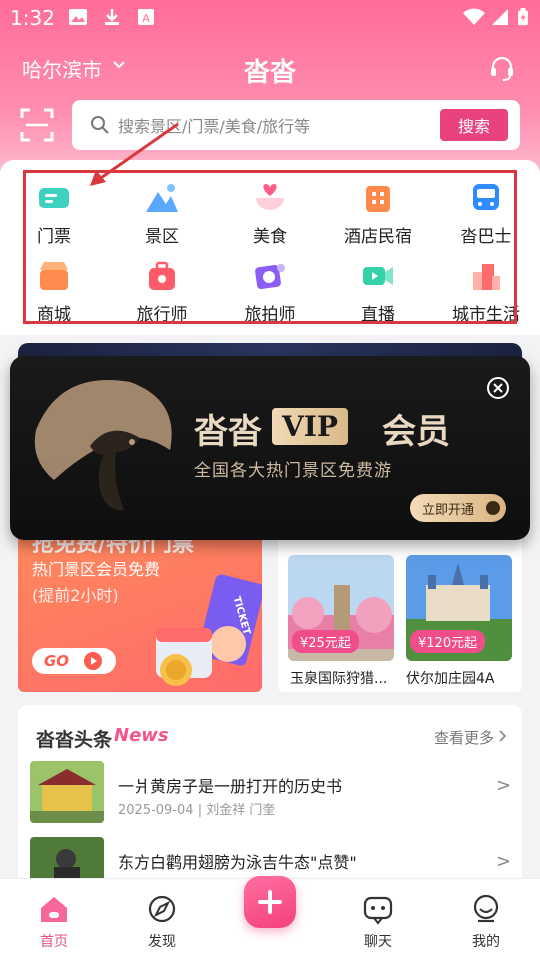  I want to click on svg-text: A, so click(146, 18).